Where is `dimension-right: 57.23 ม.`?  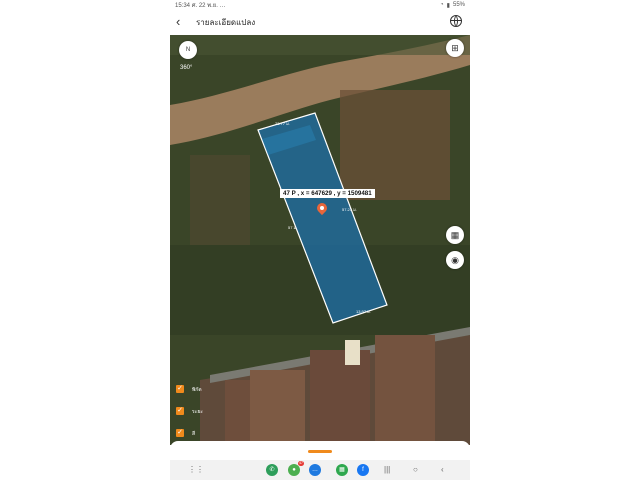 dimension-right: 57.23 ม. is located at coordinates (349, 209).